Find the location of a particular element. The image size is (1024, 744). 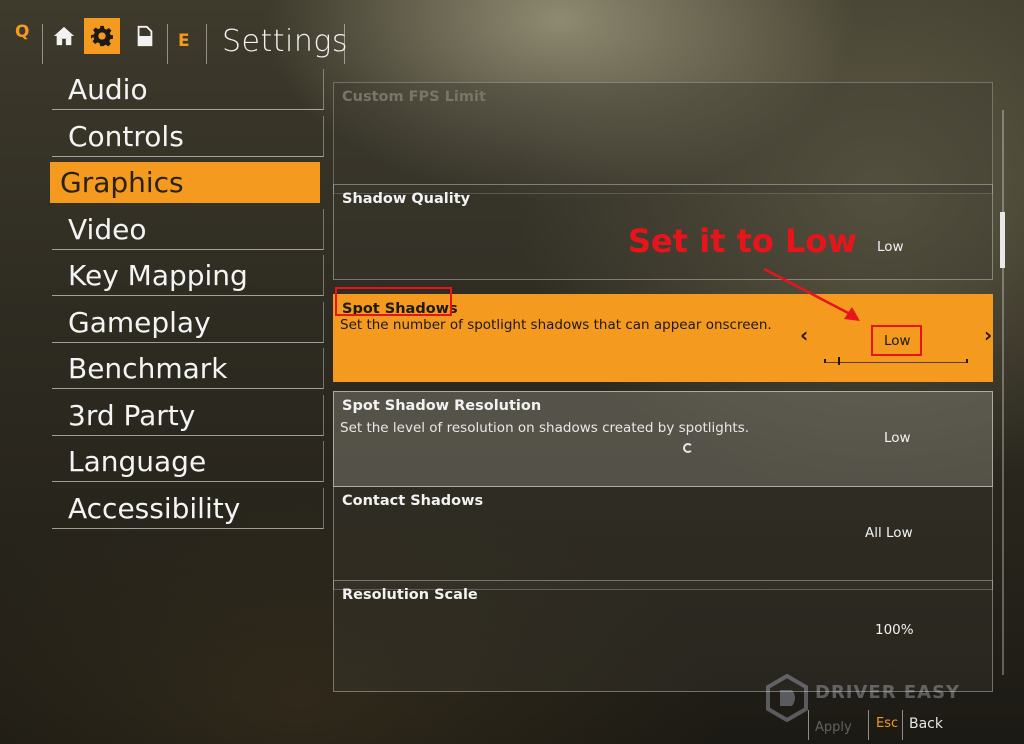

home-icon is located at coordinates (64, 36).